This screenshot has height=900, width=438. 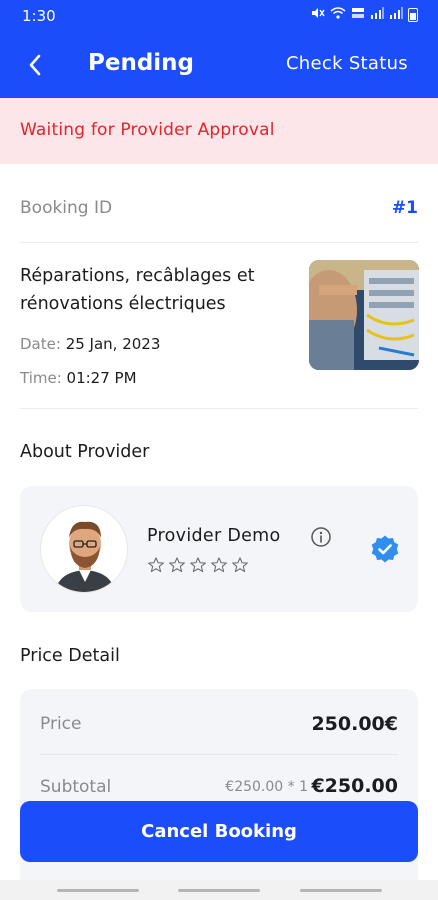 What do you see at coordinates (84, 549) in the screenshot?
I see `provider-avatar` at bounding box center [84, 549].